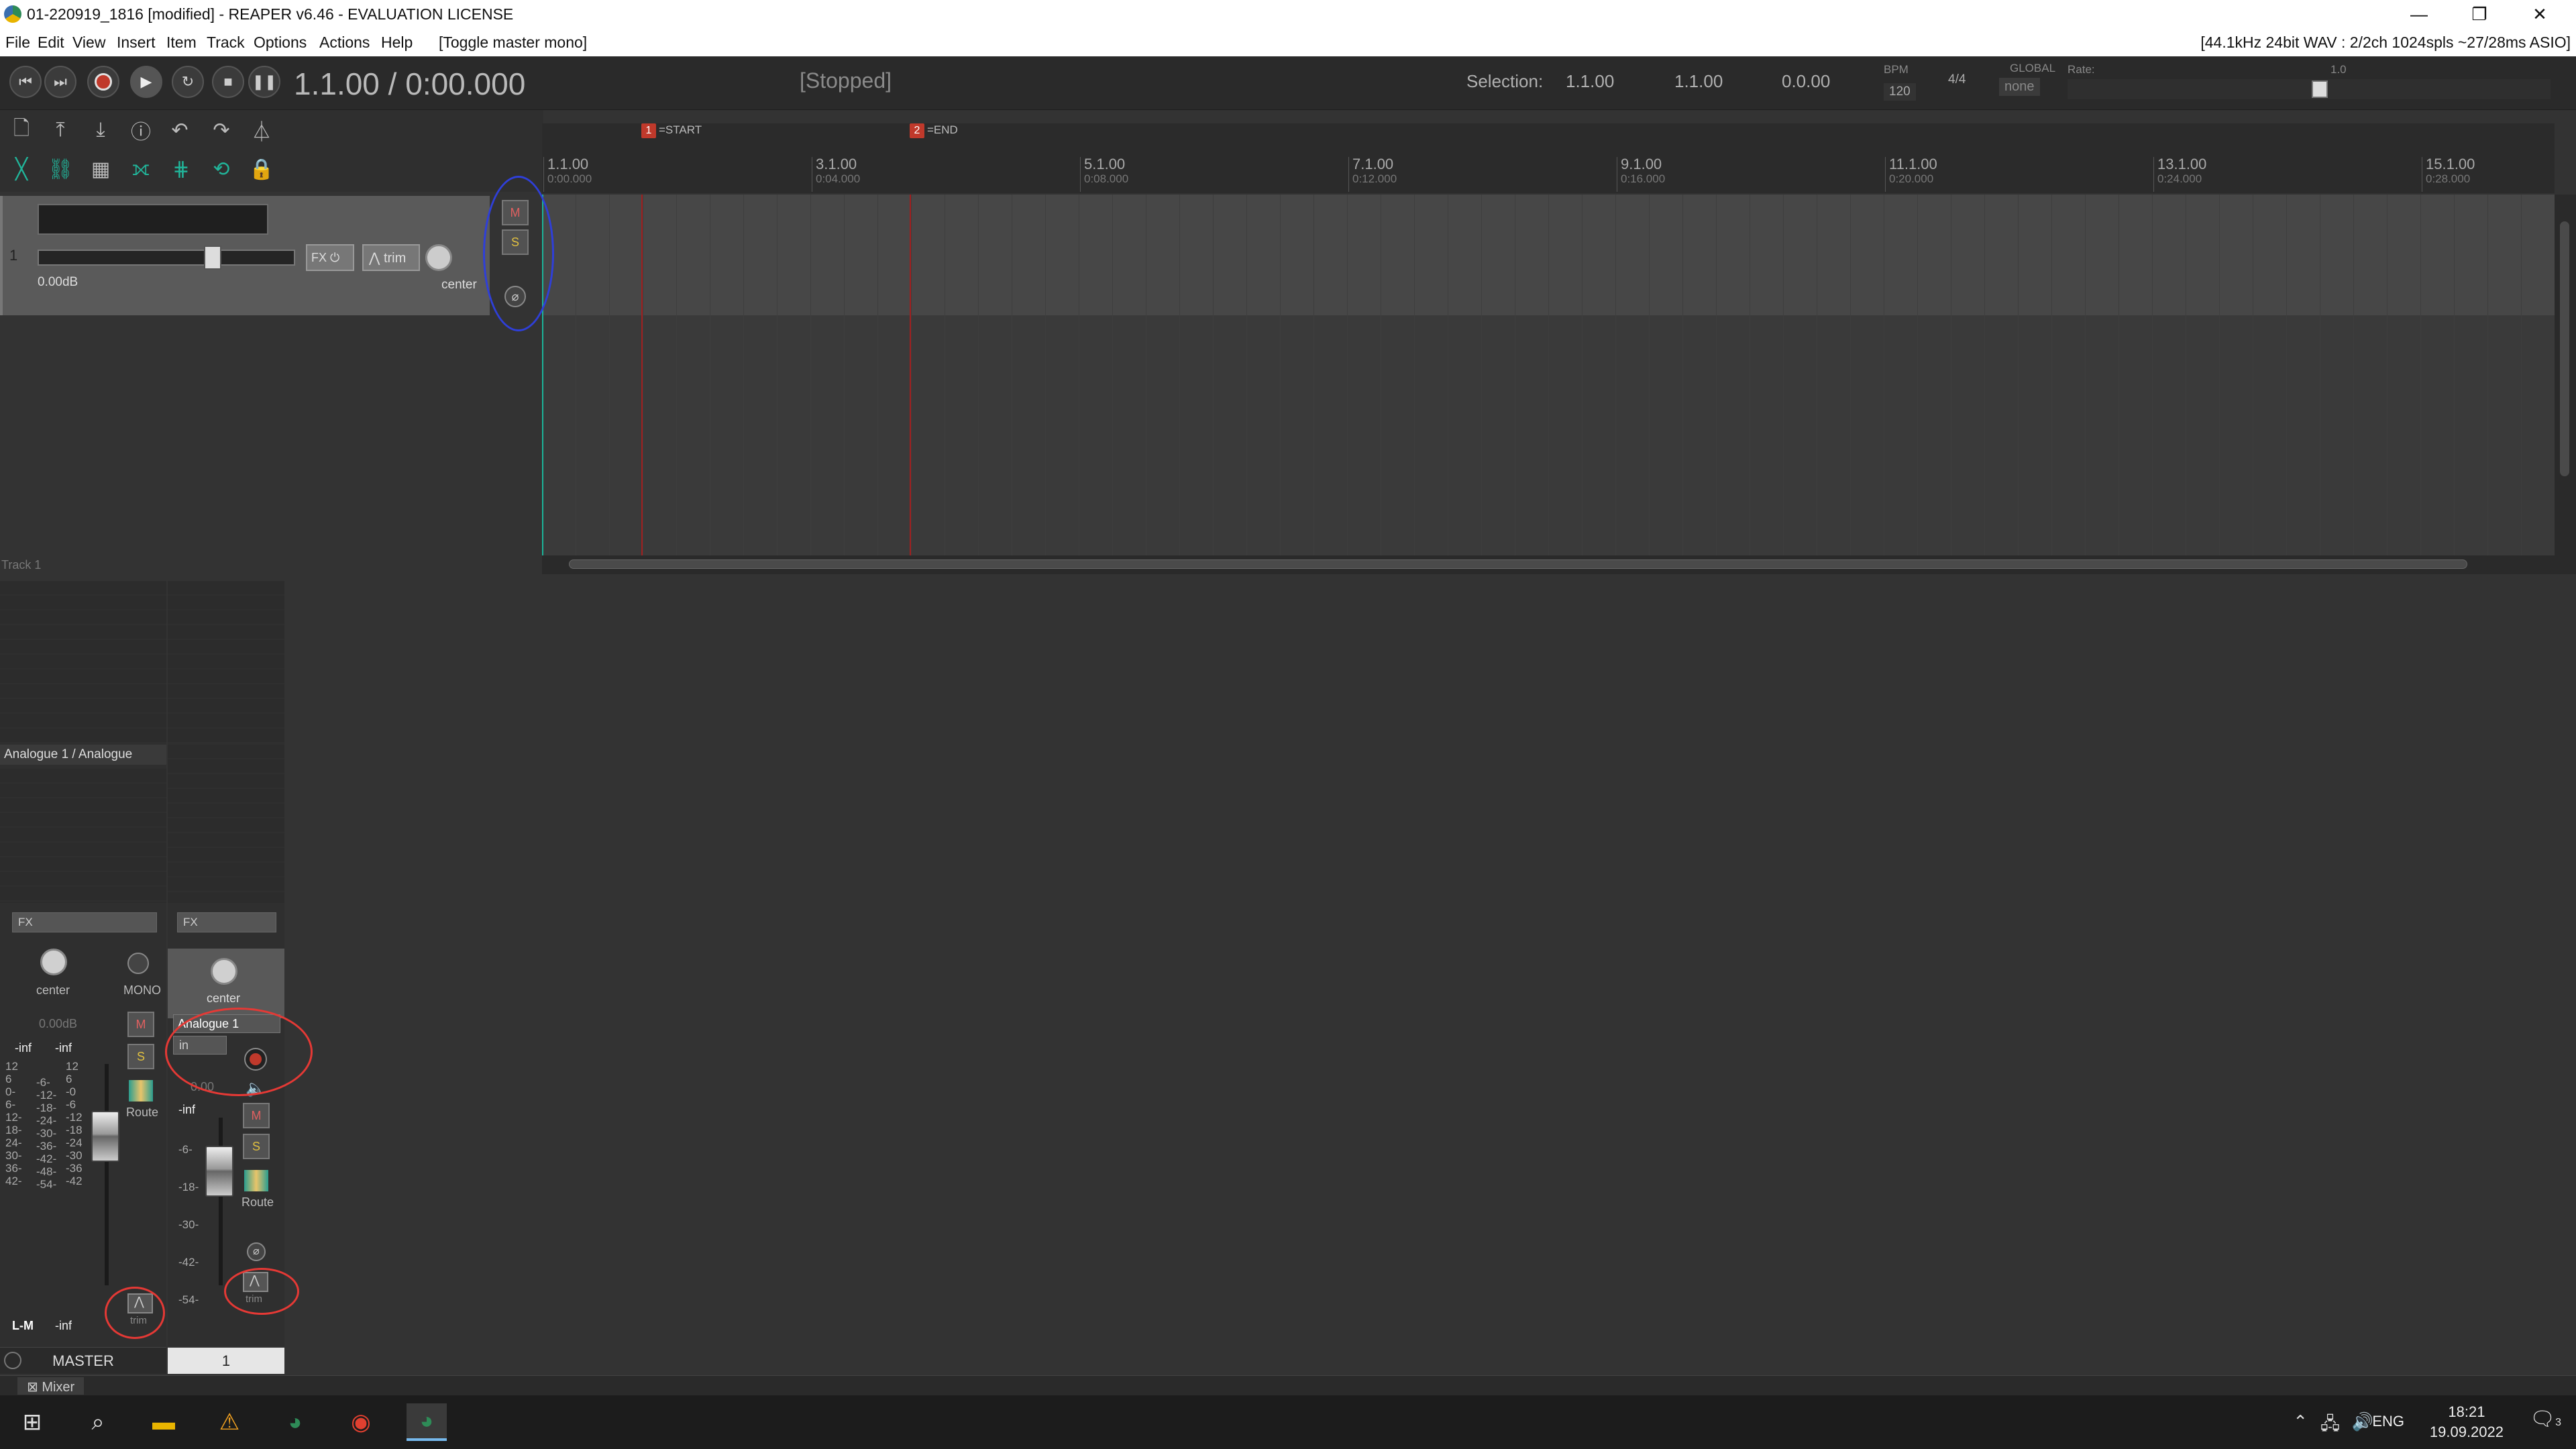 Image resolution: width=2576 pixels, height=1449 pixels. Describe the element at coordinates (221, 169) in the screenshot. I see `loop-icon: ⟲` at that location.